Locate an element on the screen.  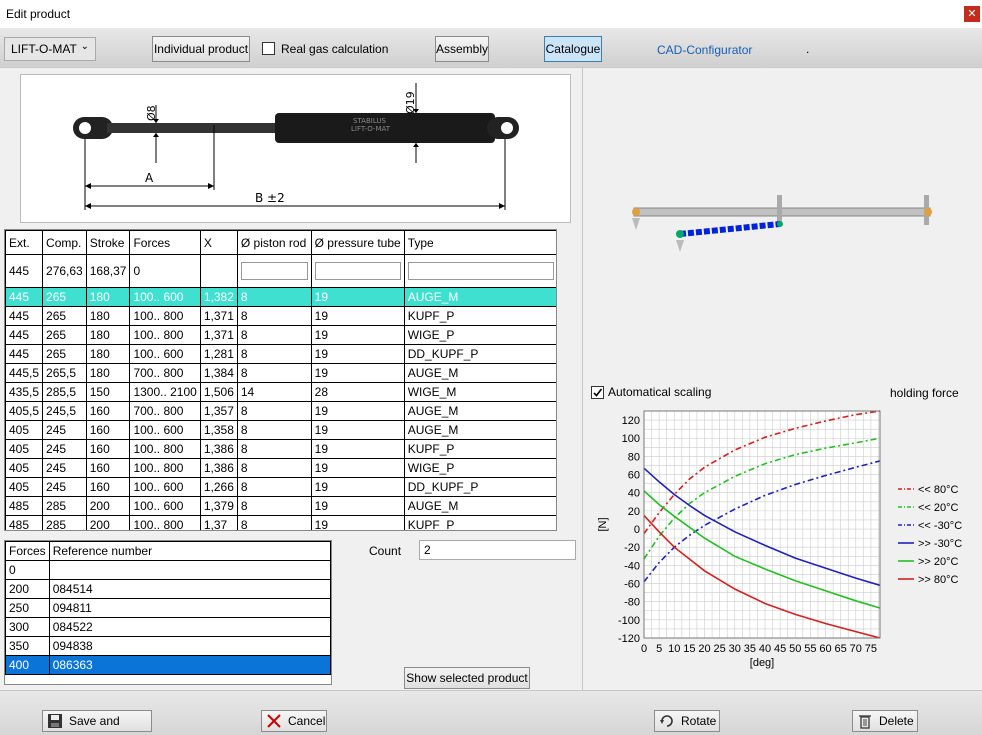
automatic-scaling-label: Automatical scaling is located at coordinates (660, 392).